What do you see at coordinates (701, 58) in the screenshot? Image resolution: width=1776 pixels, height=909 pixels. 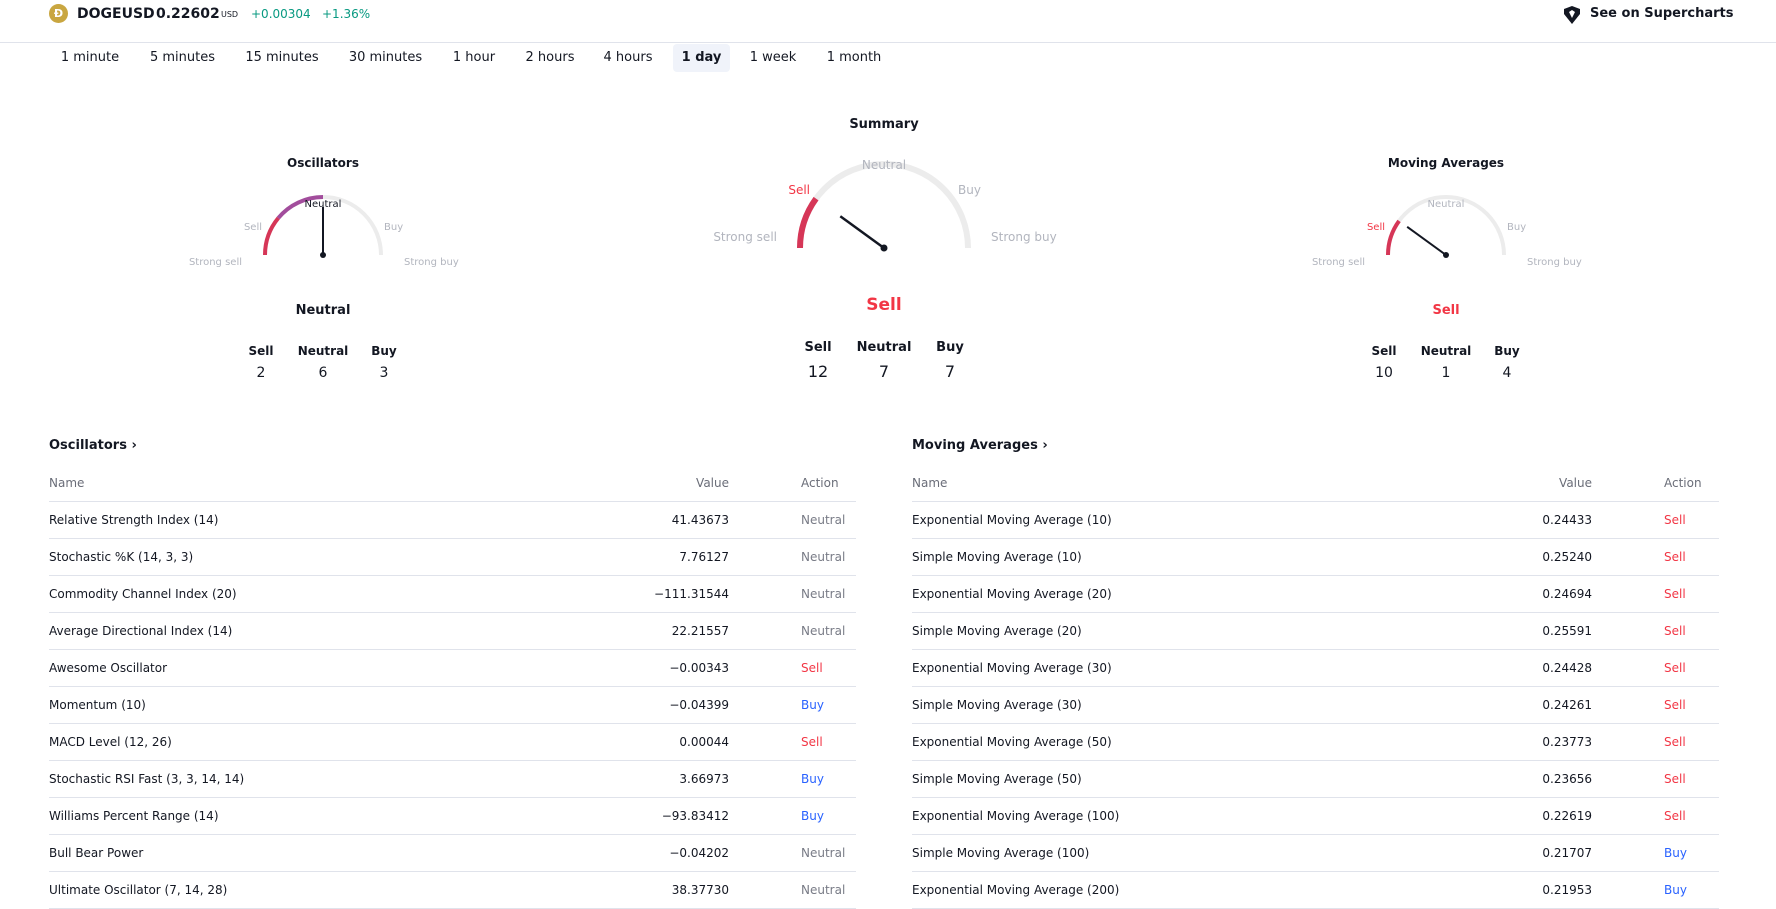 I see `tab-1-day: 1 day` at bounding box center [701, 58].